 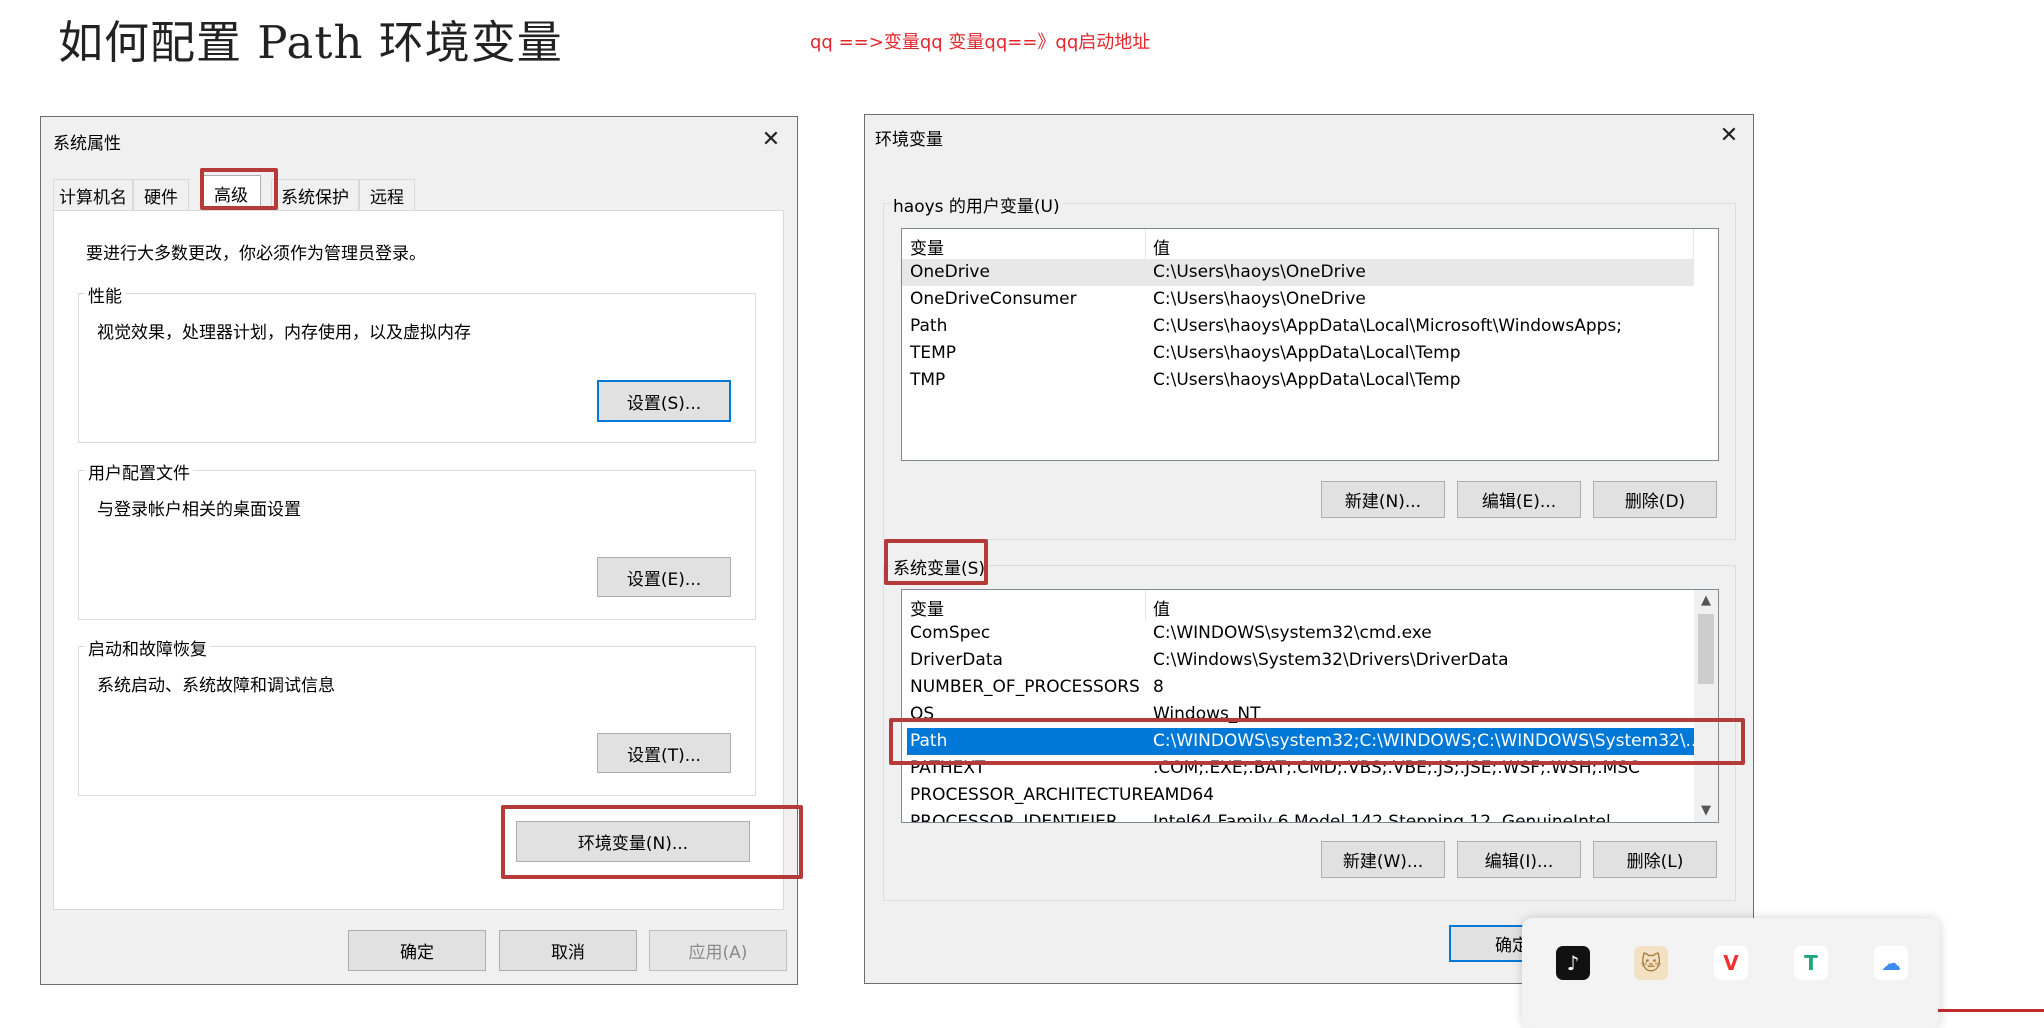 What do you see at coordinates (139, 471) in the screenshot?
I see `user-profiles-label: 用户配置文件` at bounding box center [139, 471].